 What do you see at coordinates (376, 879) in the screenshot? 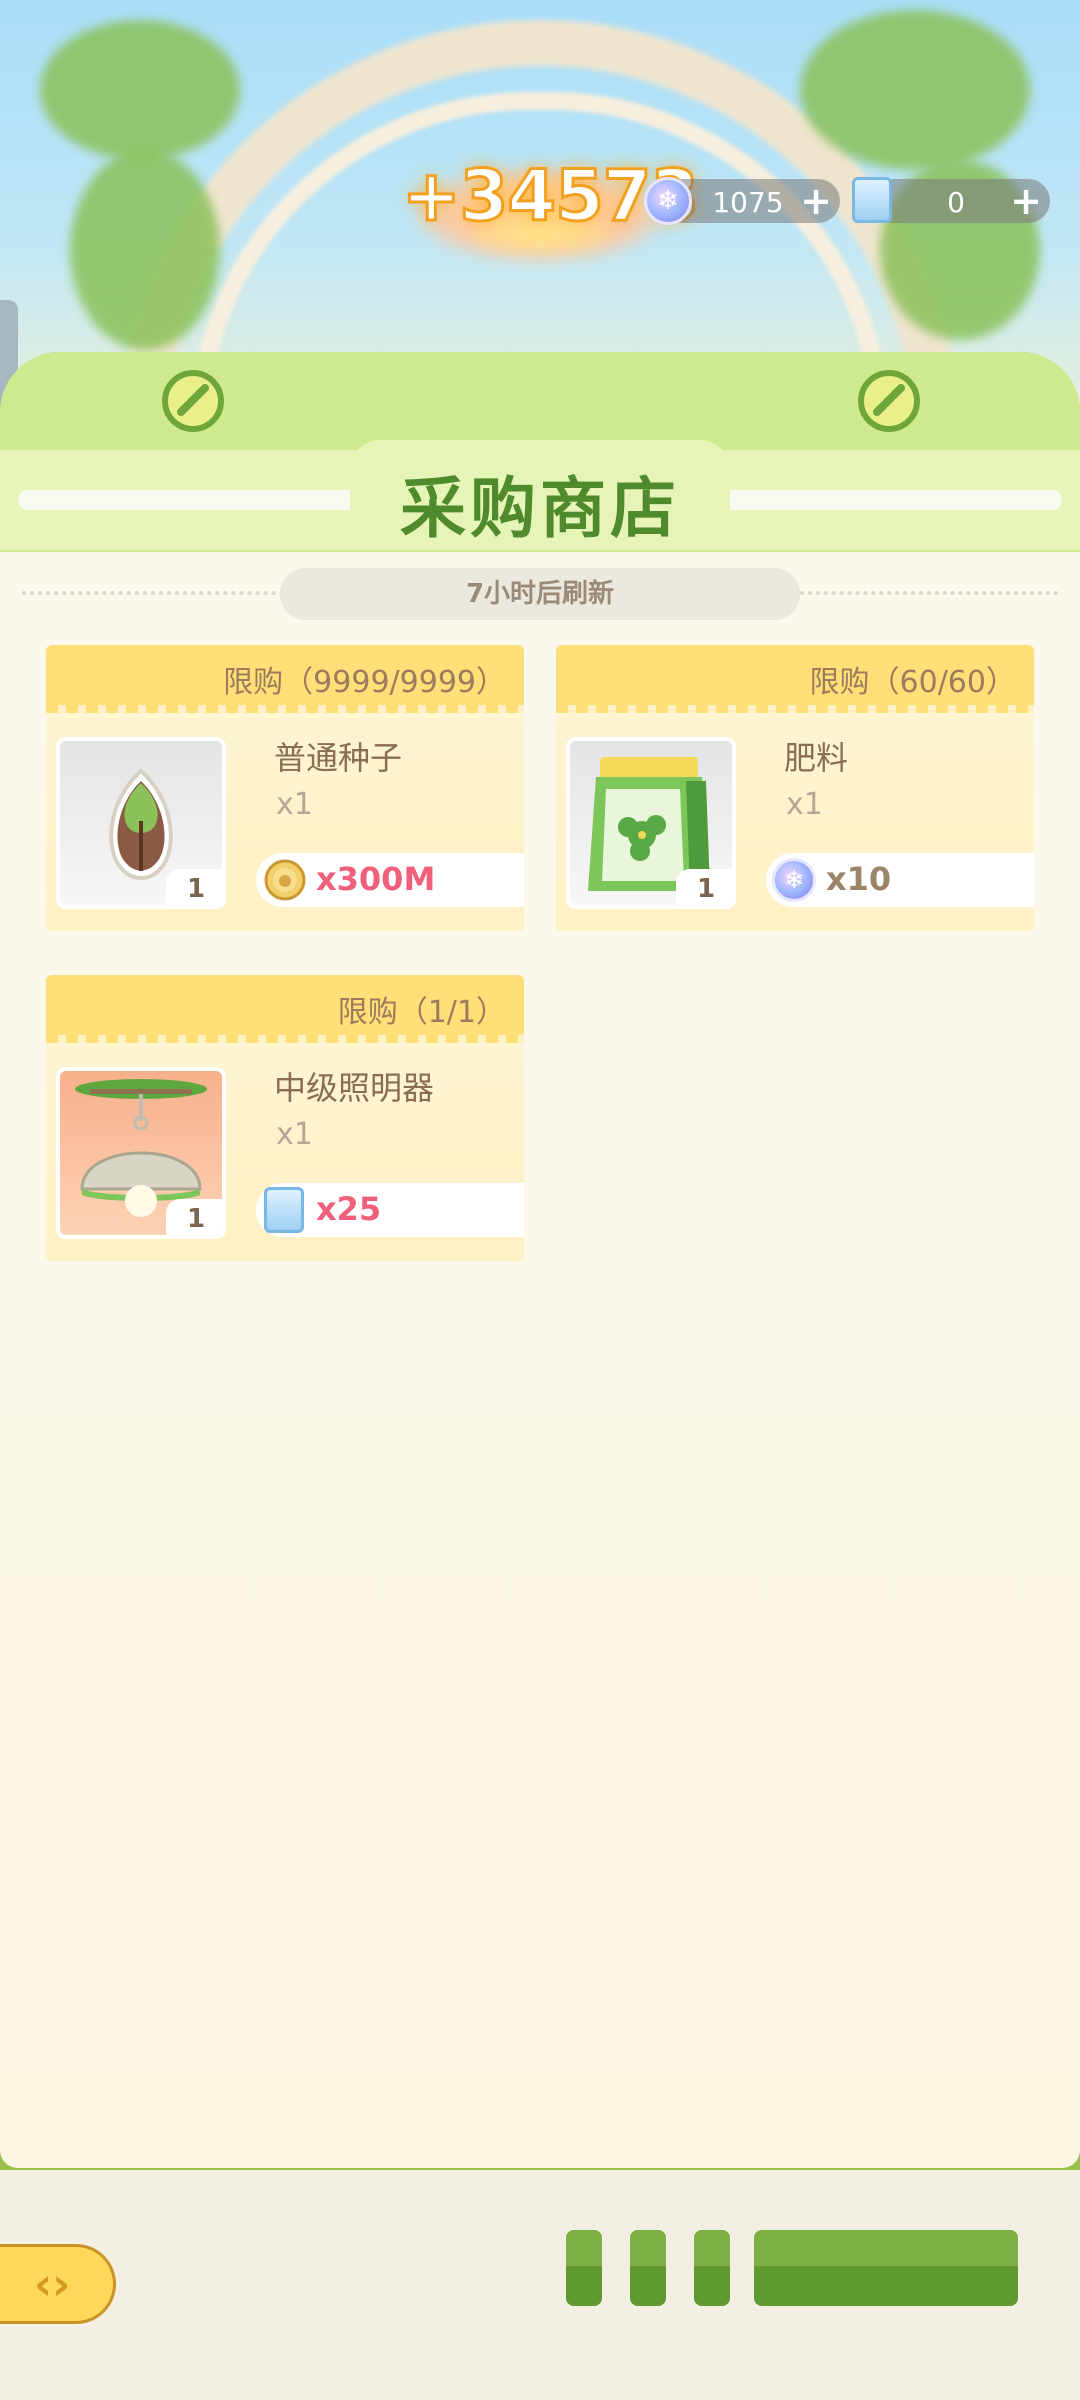
I see `item-price: x300M` at bounding box center [376, 879].